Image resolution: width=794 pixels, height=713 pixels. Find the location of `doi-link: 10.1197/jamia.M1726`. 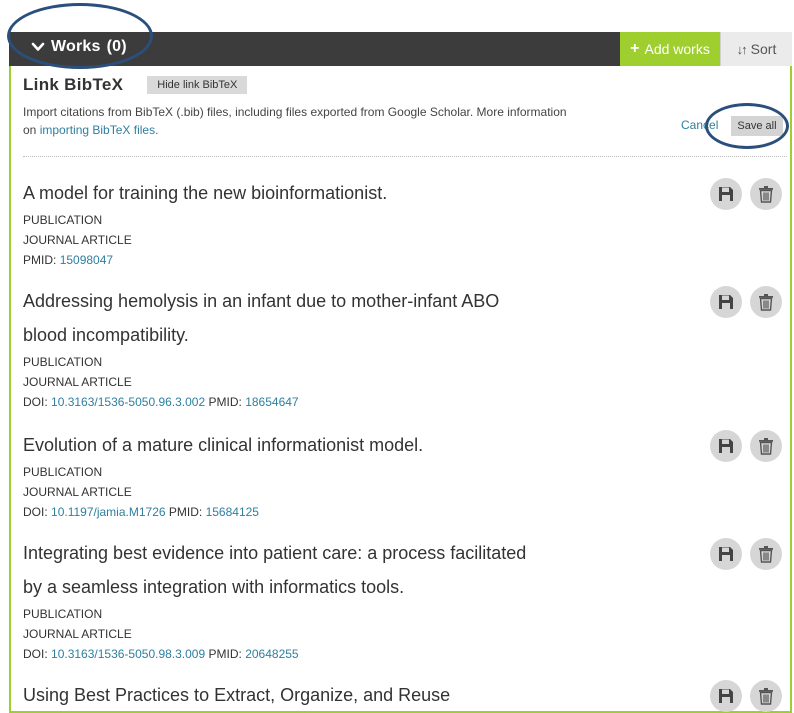

doi-link: 10.1197/jamia.M1726 is located at coordinates (108, 512).